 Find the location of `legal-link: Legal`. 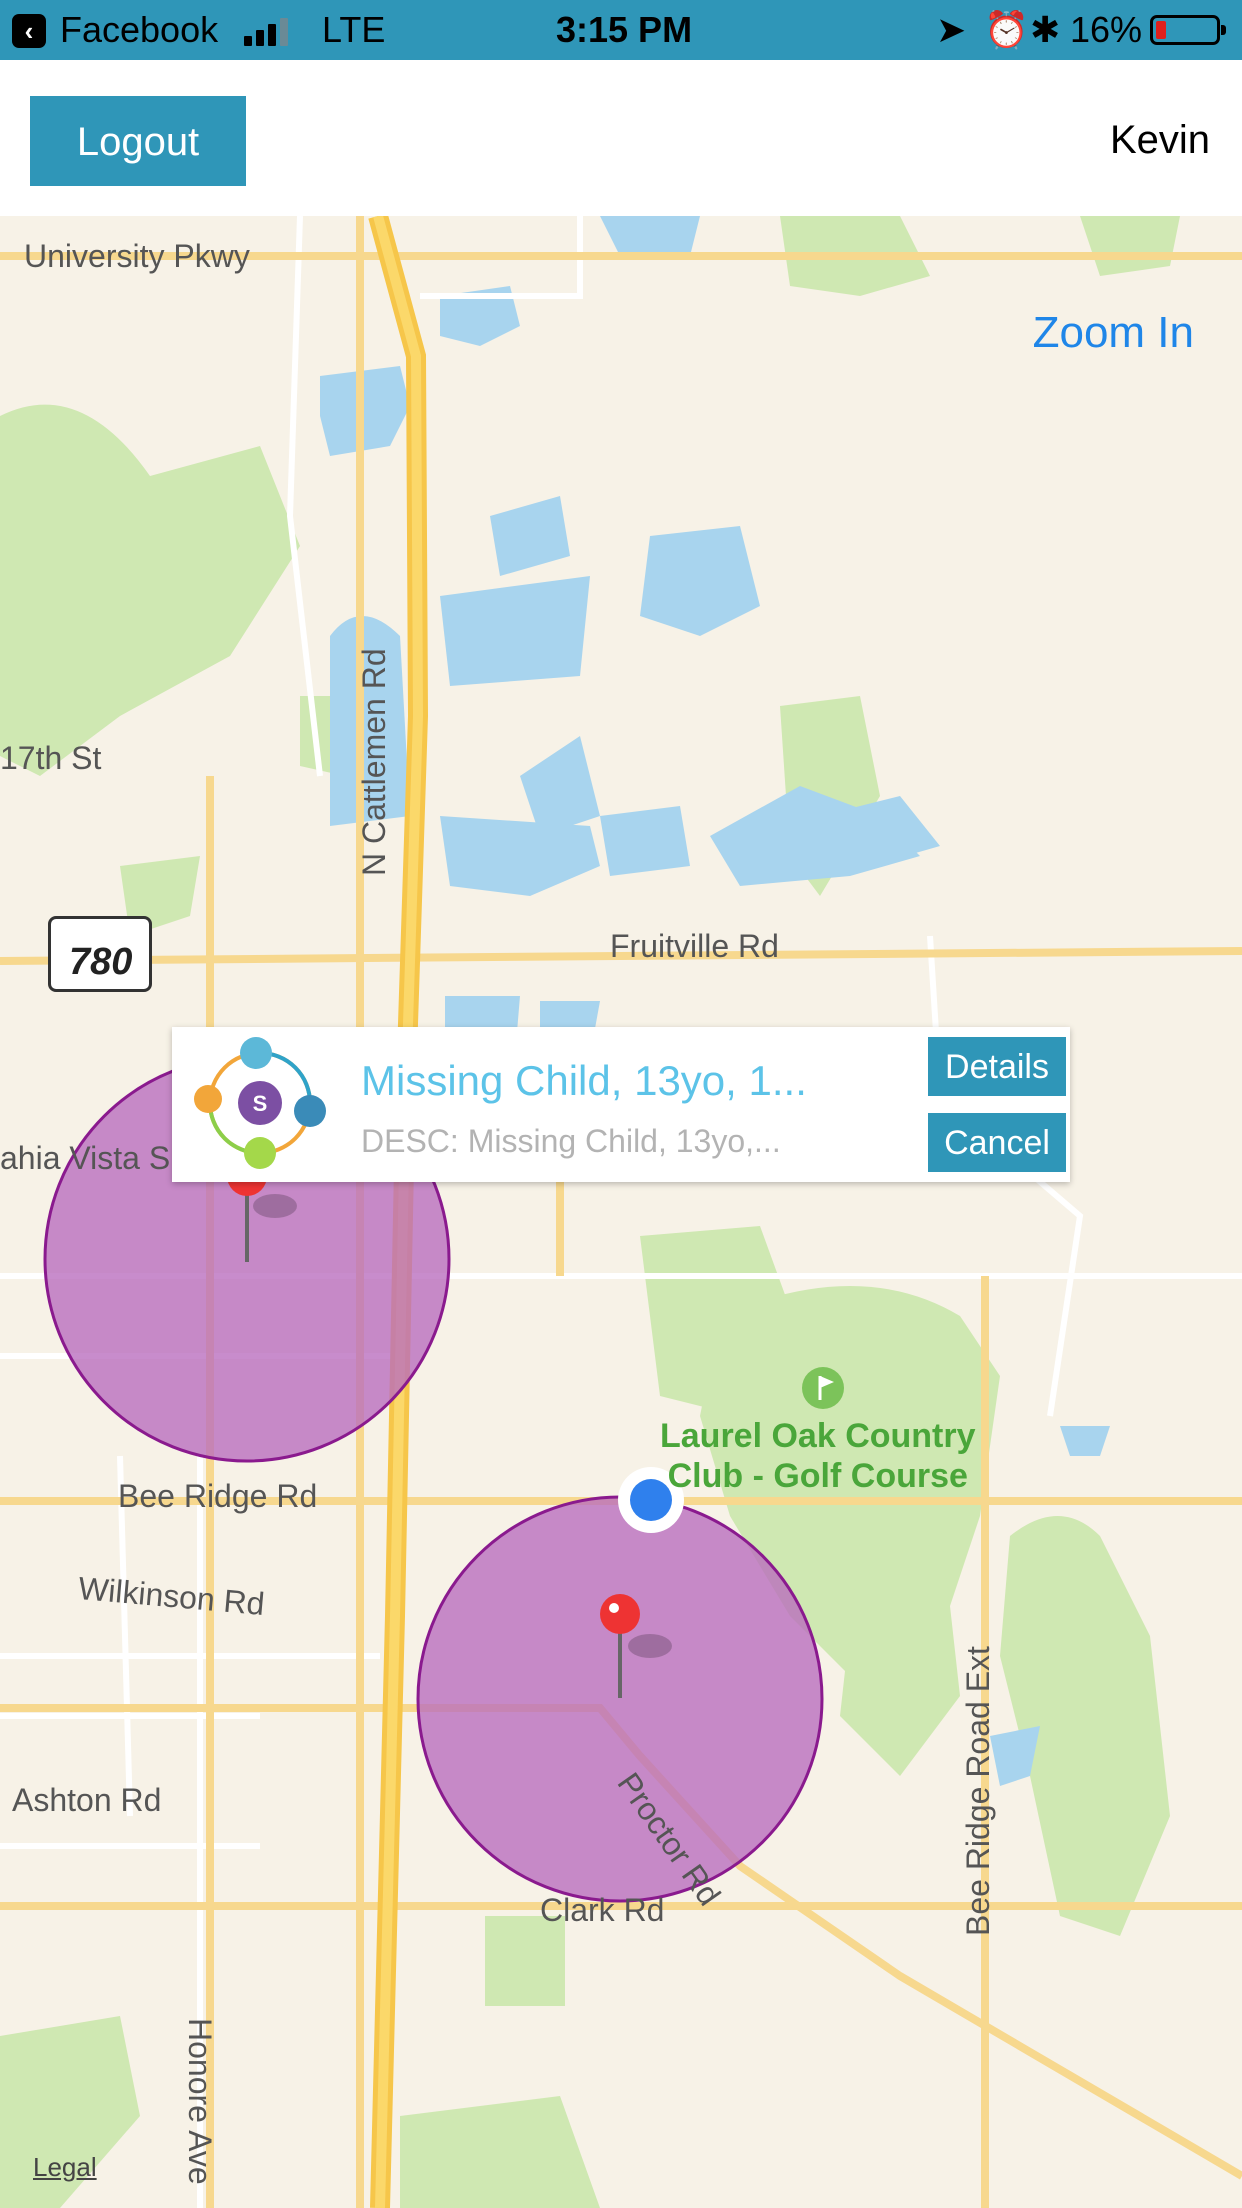

legal-link: Legal is located at coordinates (65, 2167).